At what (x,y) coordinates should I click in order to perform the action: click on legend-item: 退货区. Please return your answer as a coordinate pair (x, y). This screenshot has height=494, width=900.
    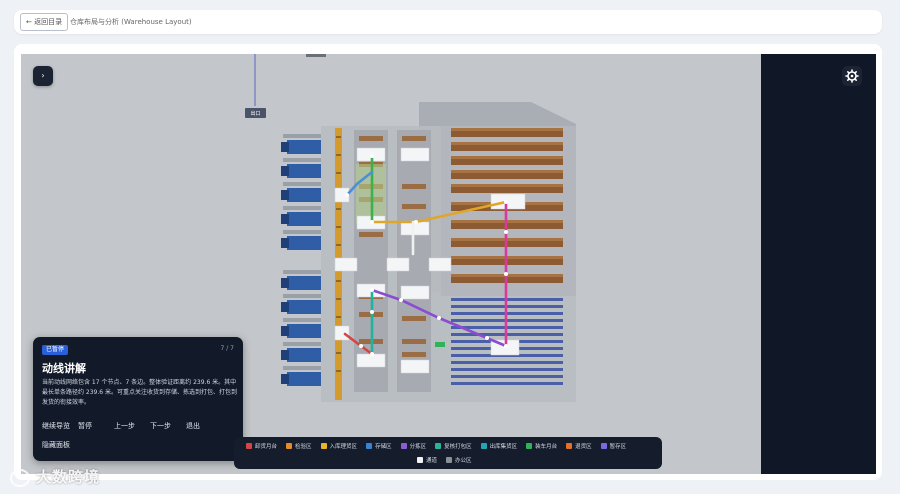
    Looking at the image, I should click on (579, 446).